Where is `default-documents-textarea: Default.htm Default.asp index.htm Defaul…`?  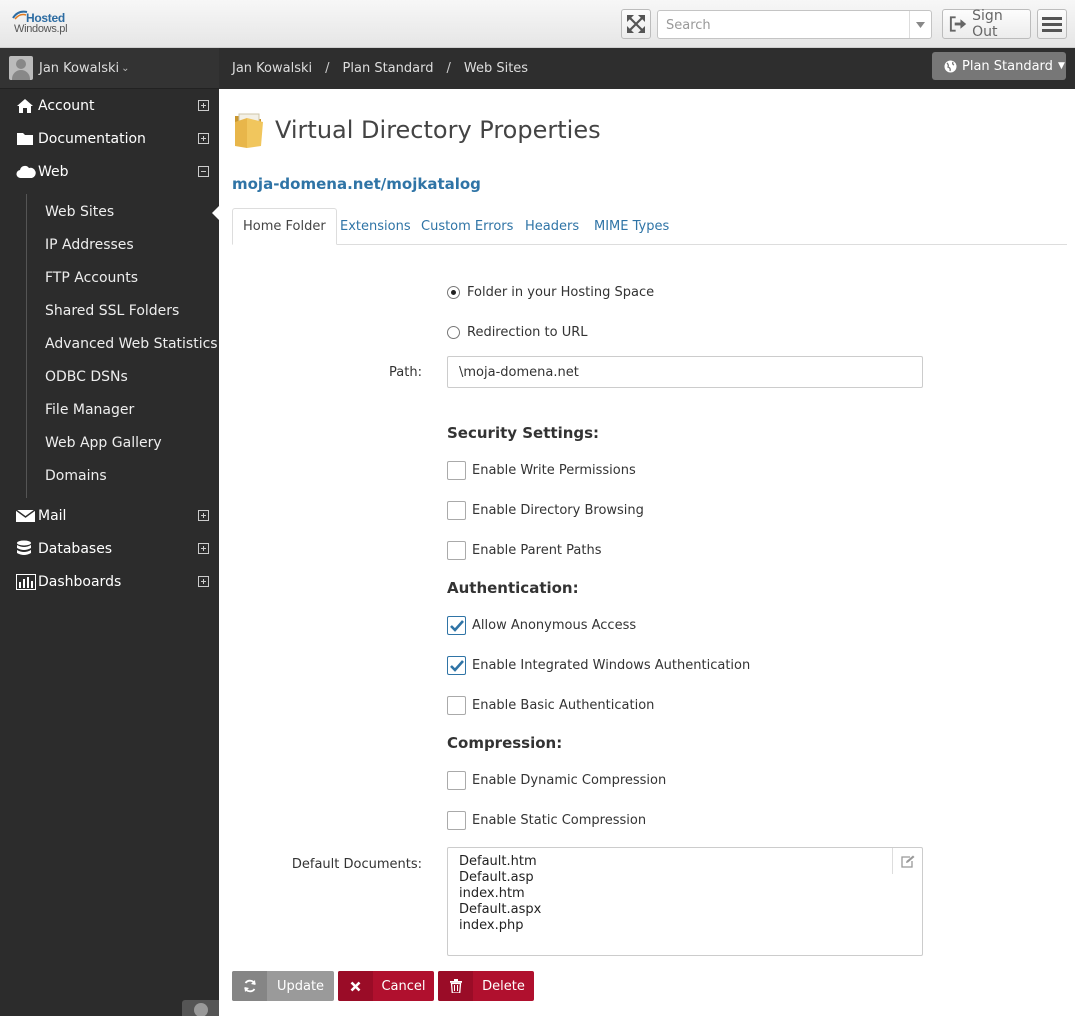
default-documents-textarea: Default.htm Default.asp index.htm Defaul… is located at coordinates (685, 901).